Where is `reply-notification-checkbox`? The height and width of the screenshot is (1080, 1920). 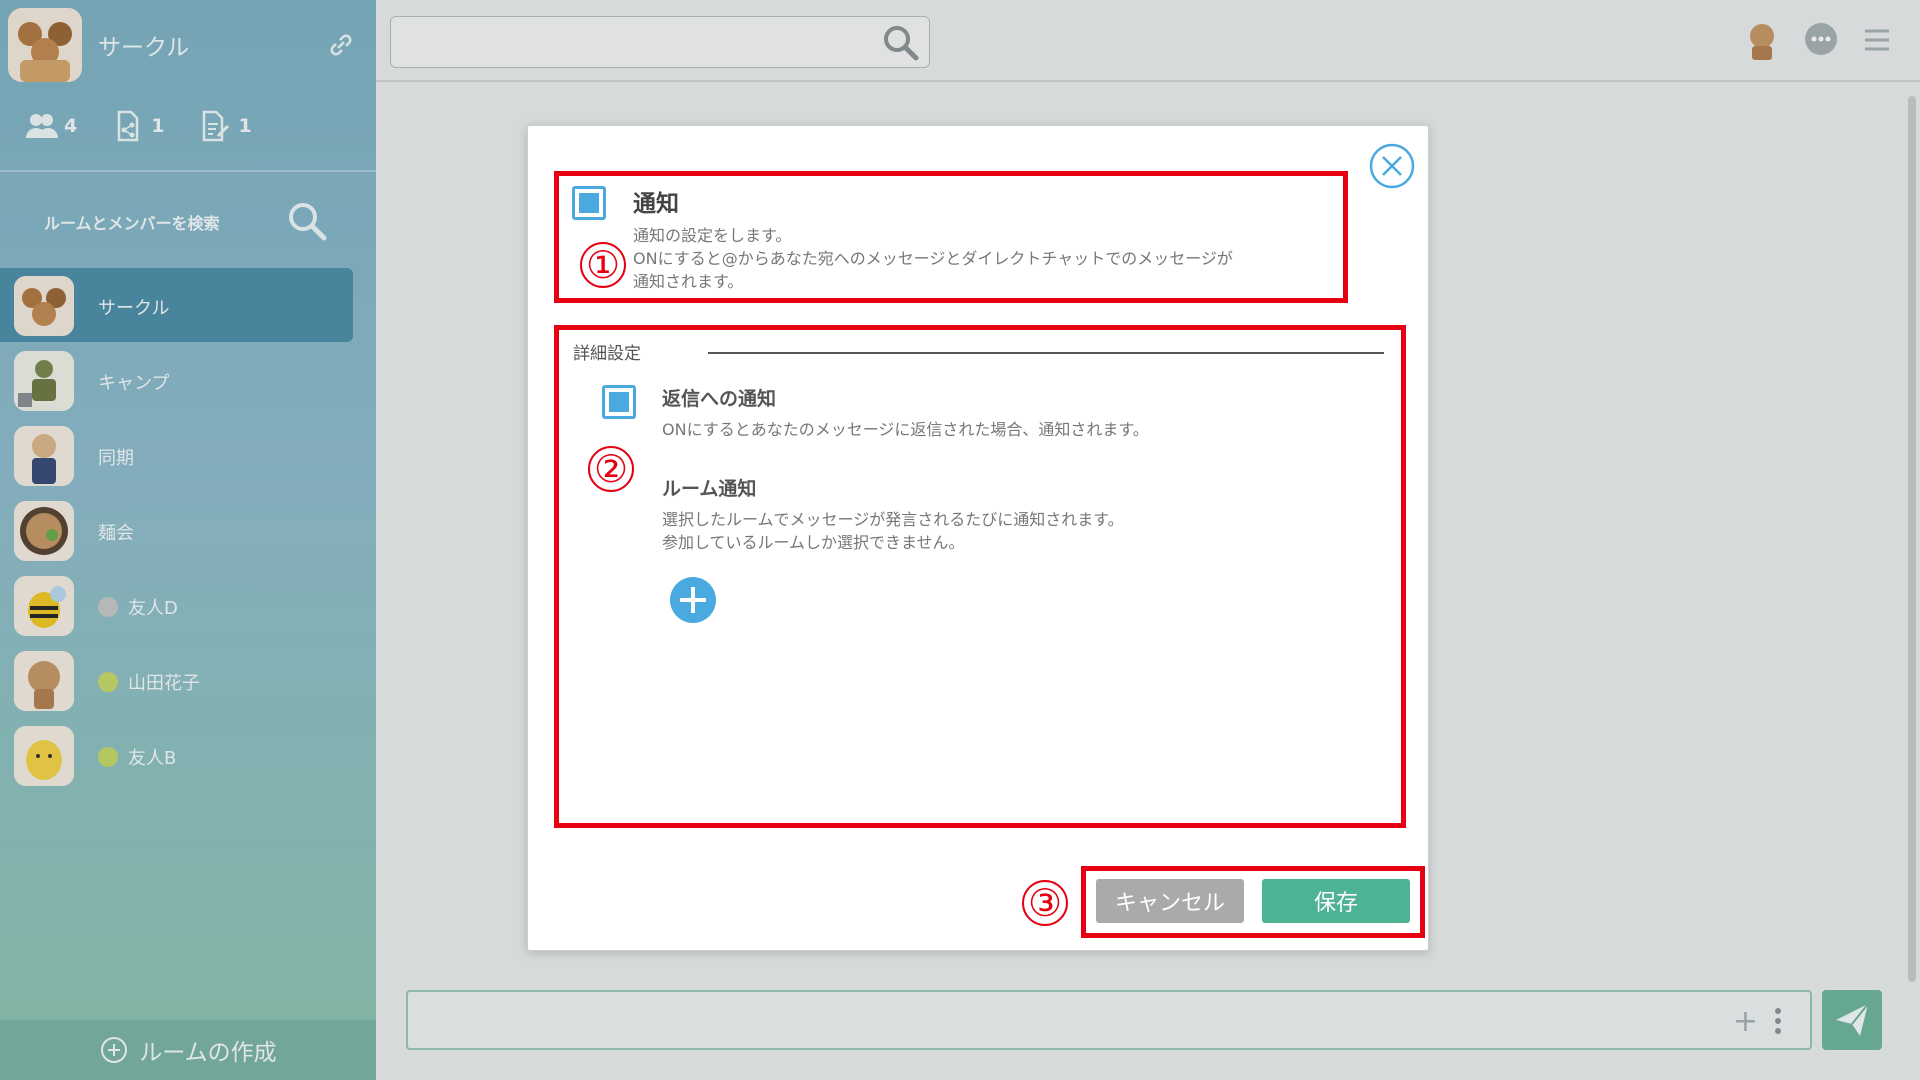
reply-notification-checkbox is located at coordinates (619, 402).